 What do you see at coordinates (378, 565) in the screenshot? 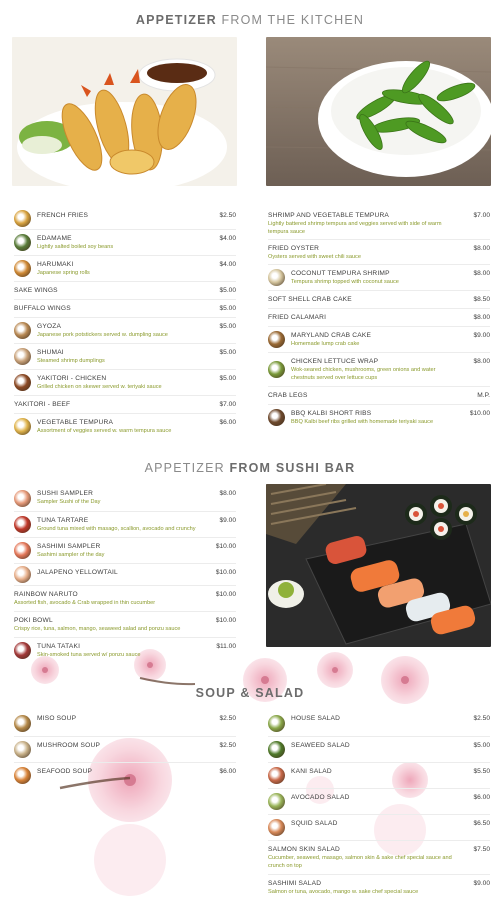
I see `sushi-platter-photo` at bounding box center [378, 565].